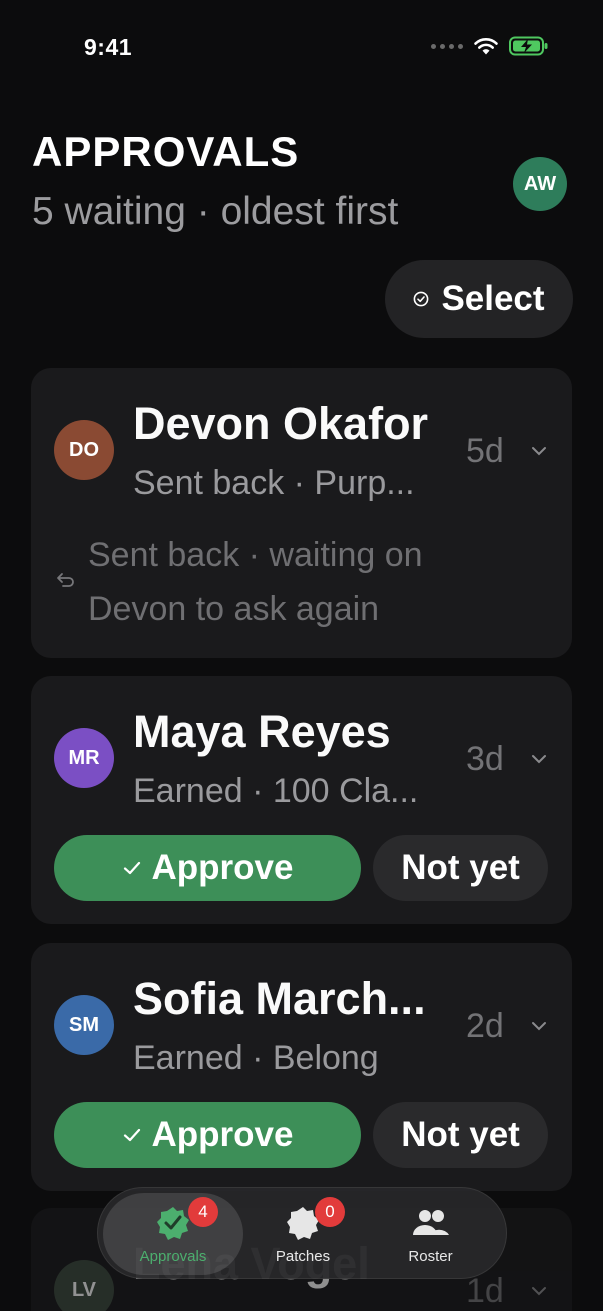 The width and height of the screenshot is (603, 1311). I want to click on request-age: 2d, so click(485, 1026).